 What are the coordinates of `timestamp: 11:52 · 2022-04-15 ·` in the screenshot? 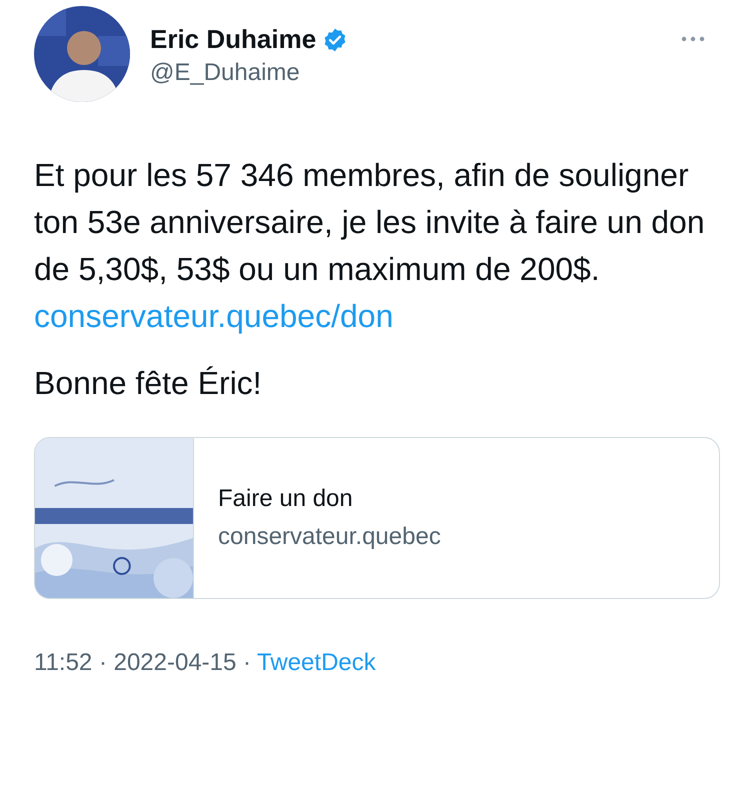 It's located at (143, 663).